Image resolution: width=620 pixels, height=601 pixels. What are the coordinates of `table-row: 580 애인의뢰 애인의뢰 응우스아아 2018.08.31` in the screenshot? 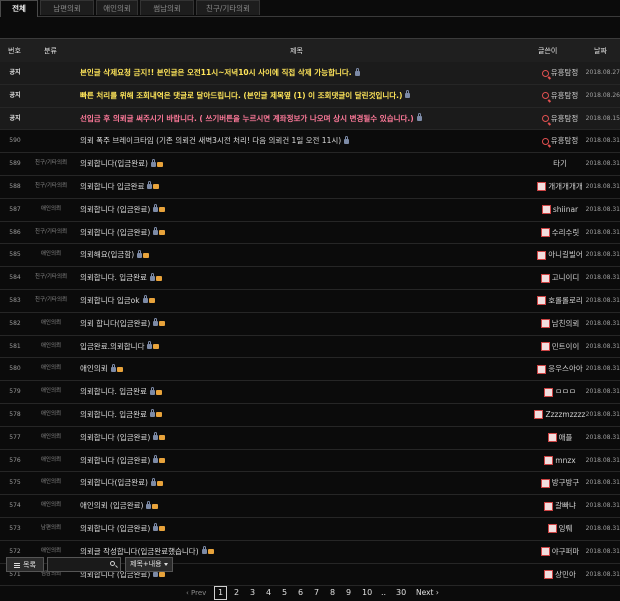 It's located at (310, 370).